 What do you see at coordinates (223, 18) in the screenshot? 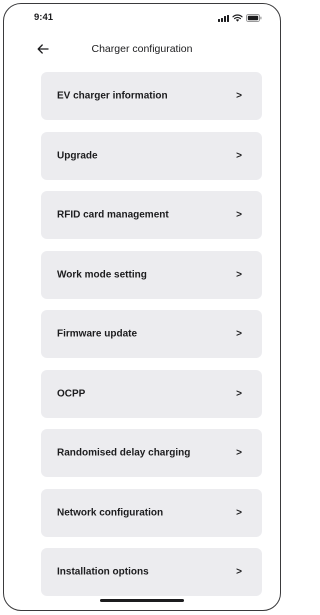
I see `signal-icon` at bounding box center [223, 18].